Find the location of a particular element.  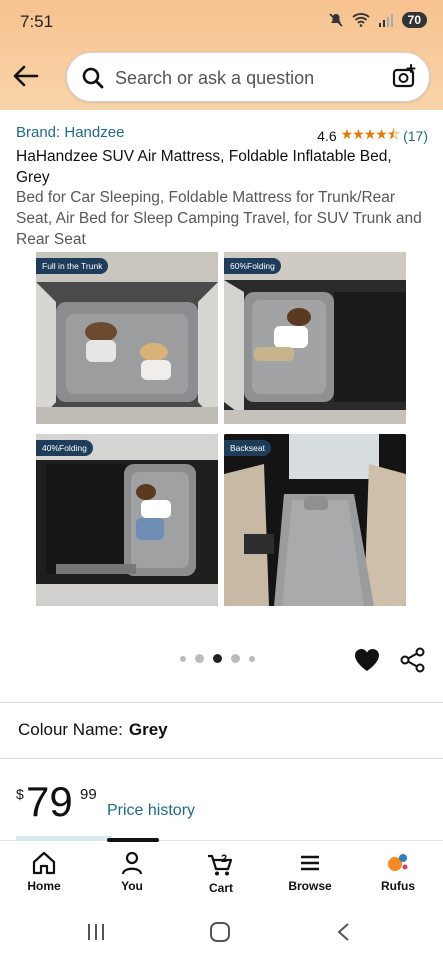

status-icons: 70 is located at coordinates (377, 20).